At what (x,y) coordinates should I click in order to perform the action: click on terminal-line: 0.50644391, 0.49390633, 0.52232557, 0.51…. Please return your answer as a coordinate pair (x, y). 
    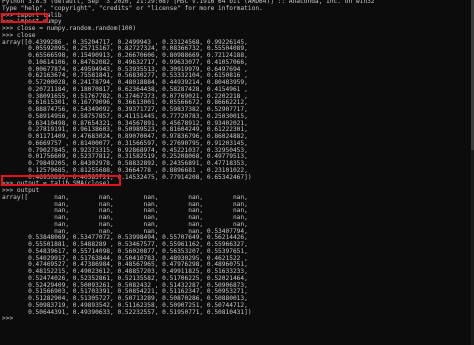
    Looking at the image, I should click on (127, 312).